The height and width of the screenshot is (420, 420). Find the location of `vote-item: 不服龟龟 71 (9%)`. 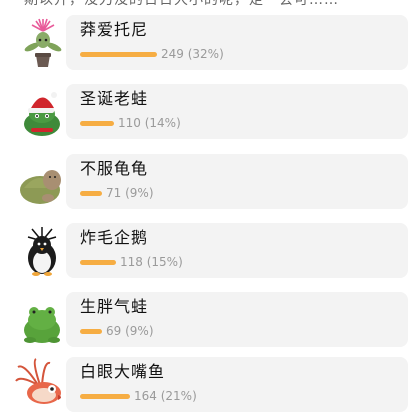

vote-item: 不服龟龟 71 (9%) is located at coordinates (208, 181).